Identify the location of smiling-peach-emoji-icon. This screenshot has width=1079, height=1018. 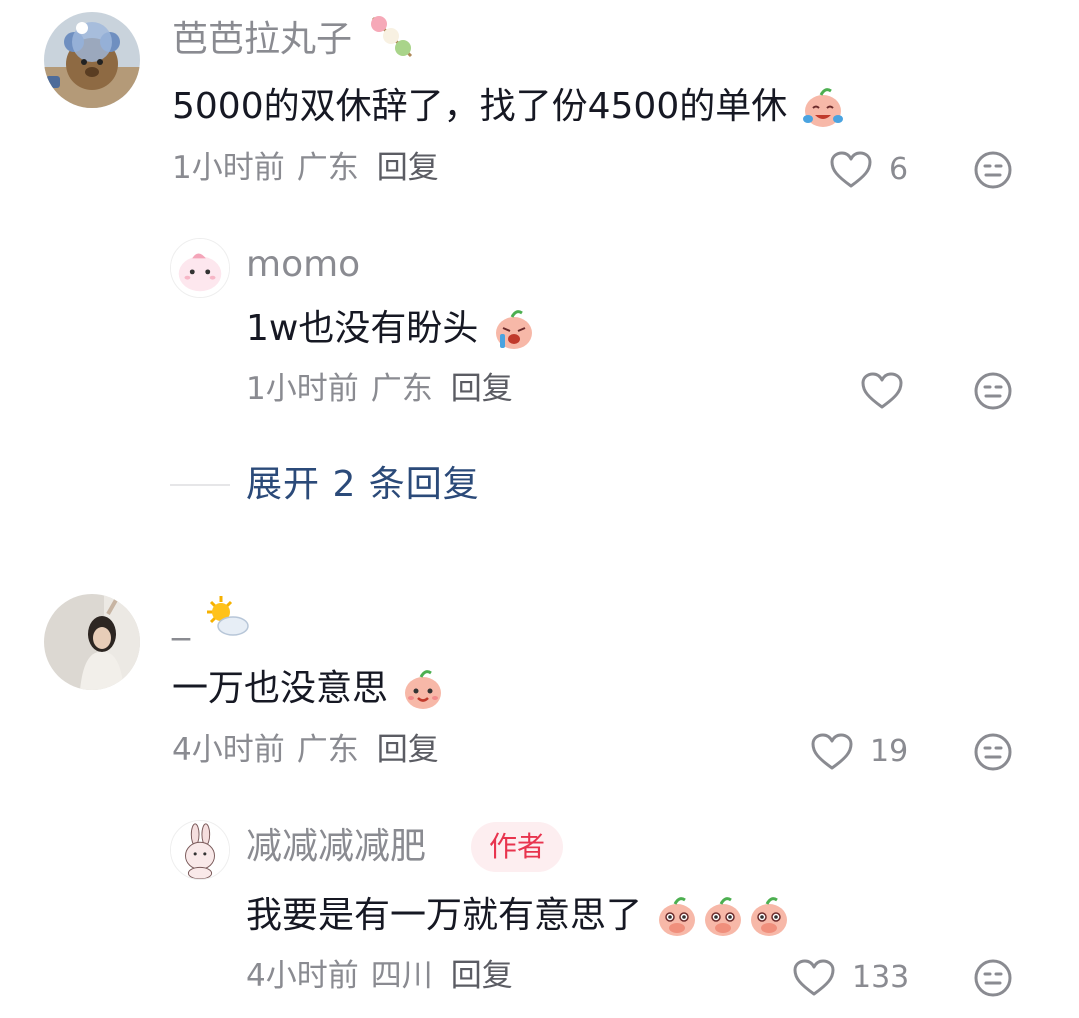
(423, 690).